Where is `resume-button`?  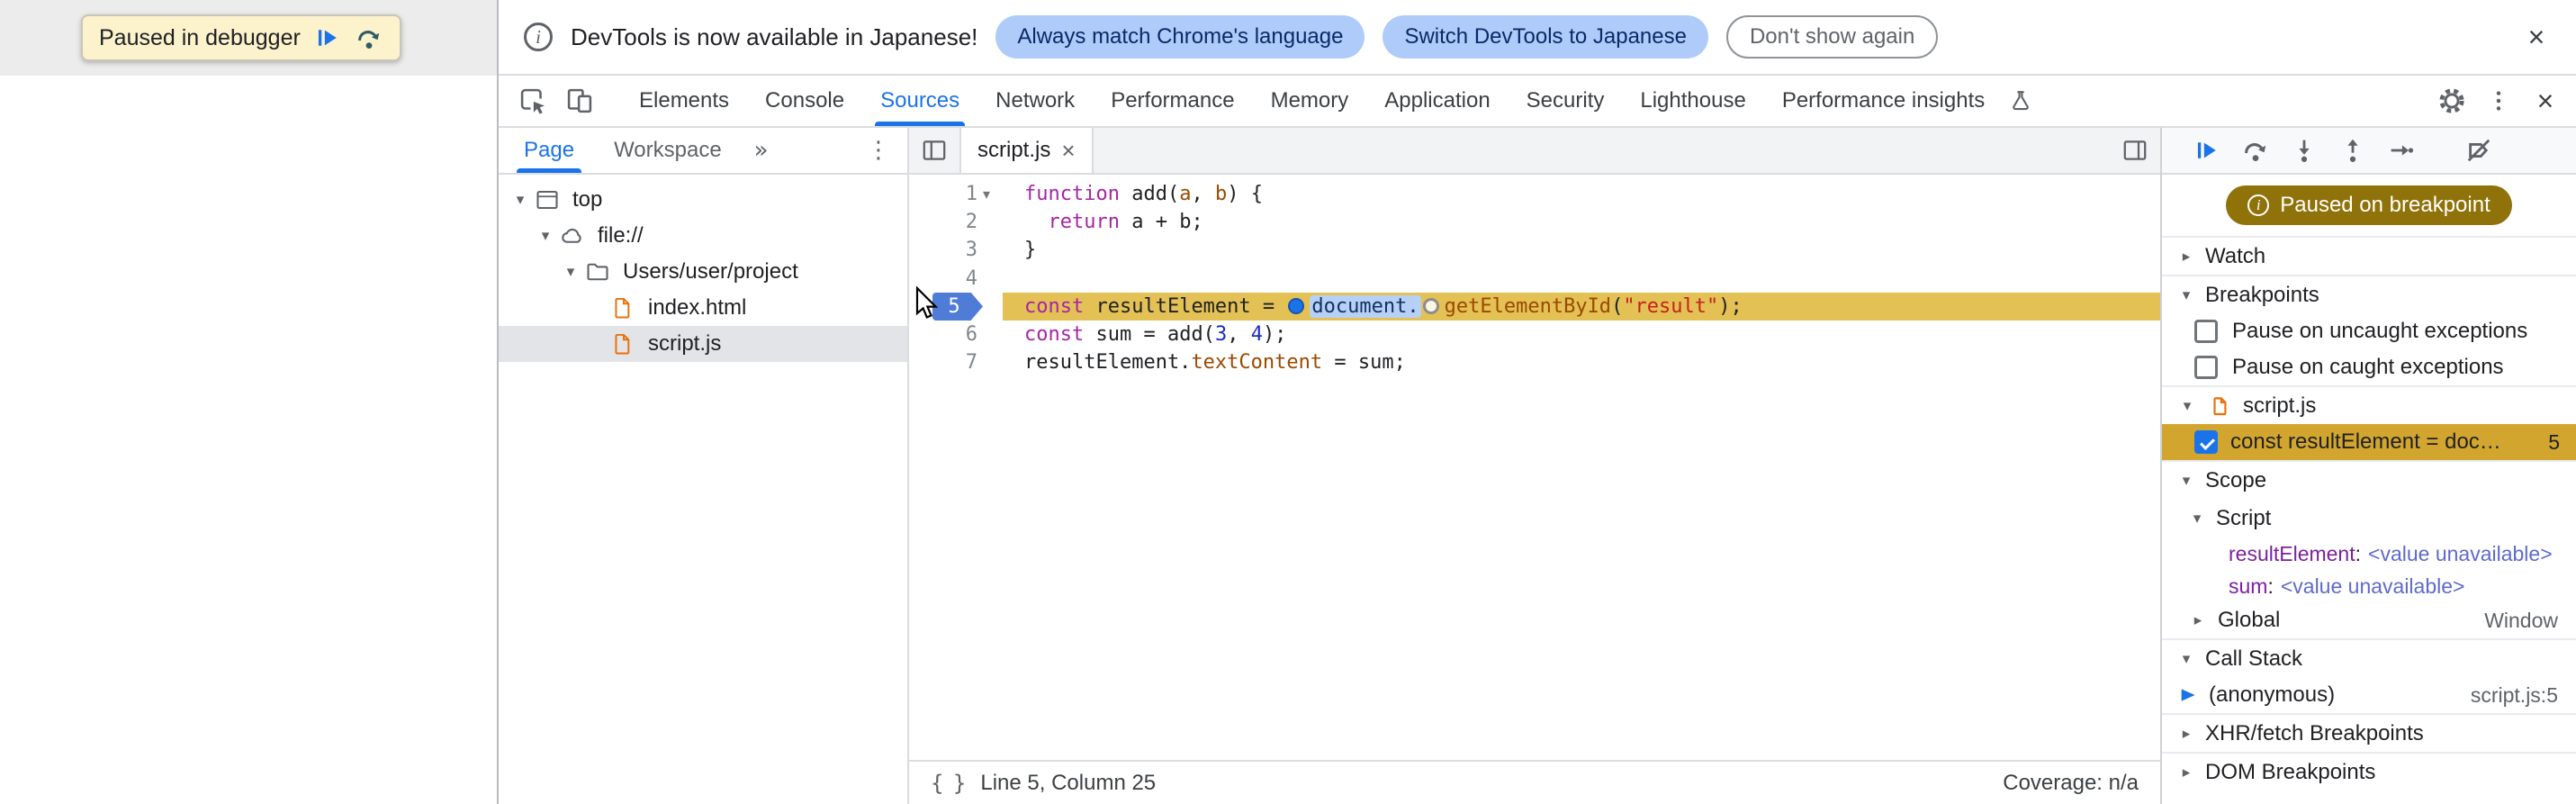
resume-button is located at coordinates (2207, 150).